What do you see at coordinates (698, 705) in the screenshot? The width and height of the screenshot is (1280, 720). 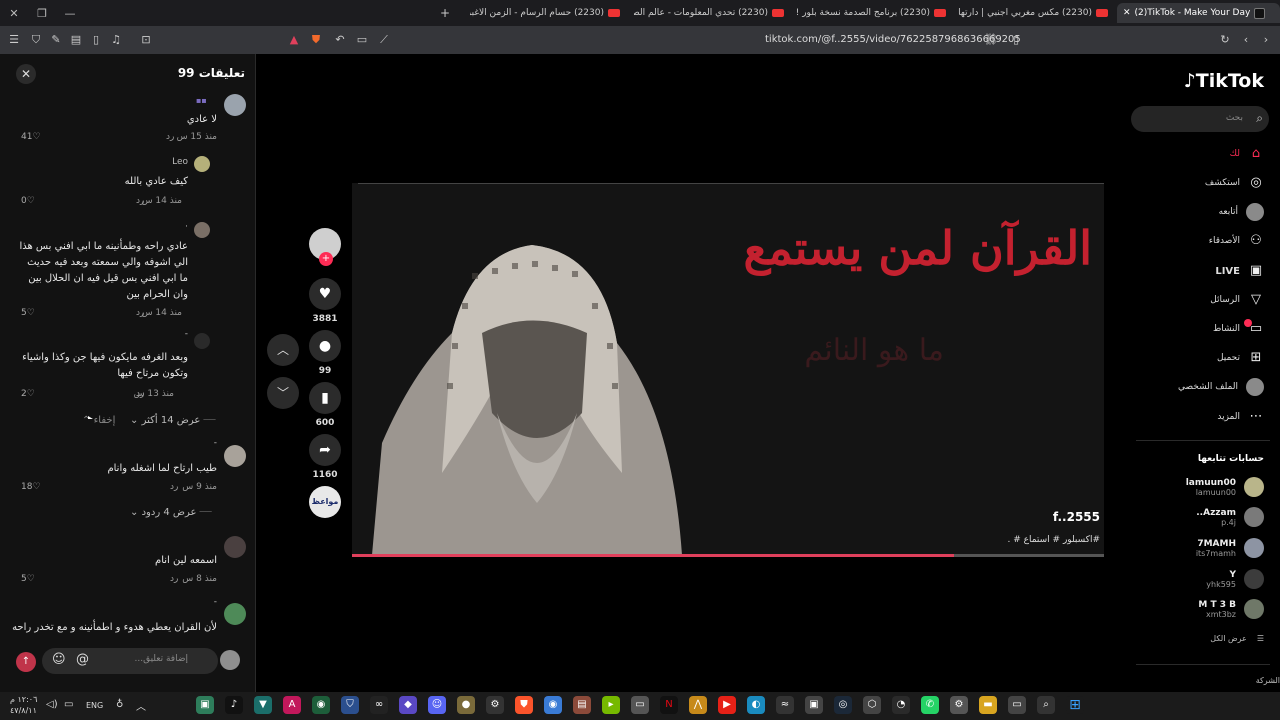 I see `app-icon: ⋀` at bounding box center [698, 705].